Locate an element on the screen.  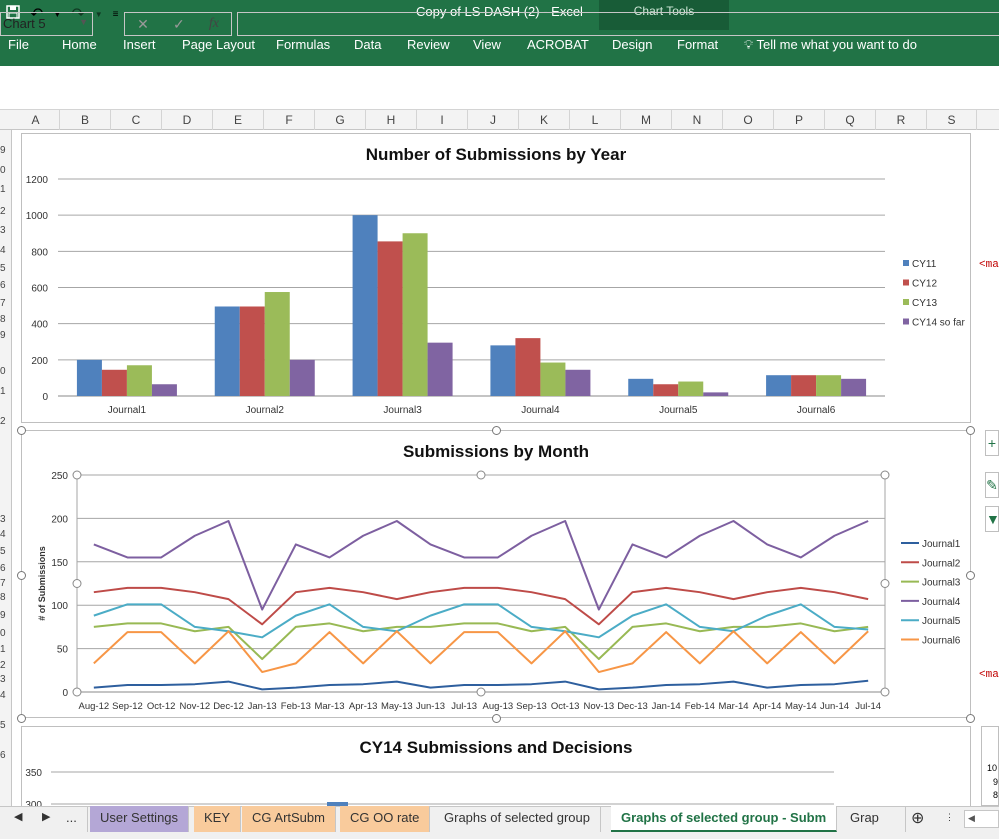
column-header-g: G is located at coordinates (340, 120).